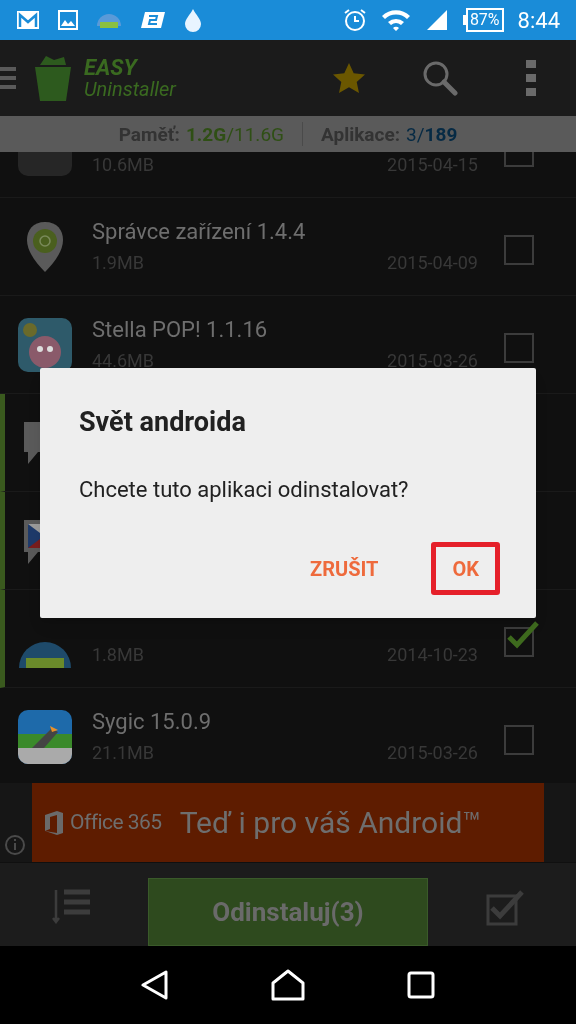 The image size is (576, 1024). What do you see at coordinates (8, 78) in the screenshot?
I see `menu-icon` at bounding box center [8, 78].